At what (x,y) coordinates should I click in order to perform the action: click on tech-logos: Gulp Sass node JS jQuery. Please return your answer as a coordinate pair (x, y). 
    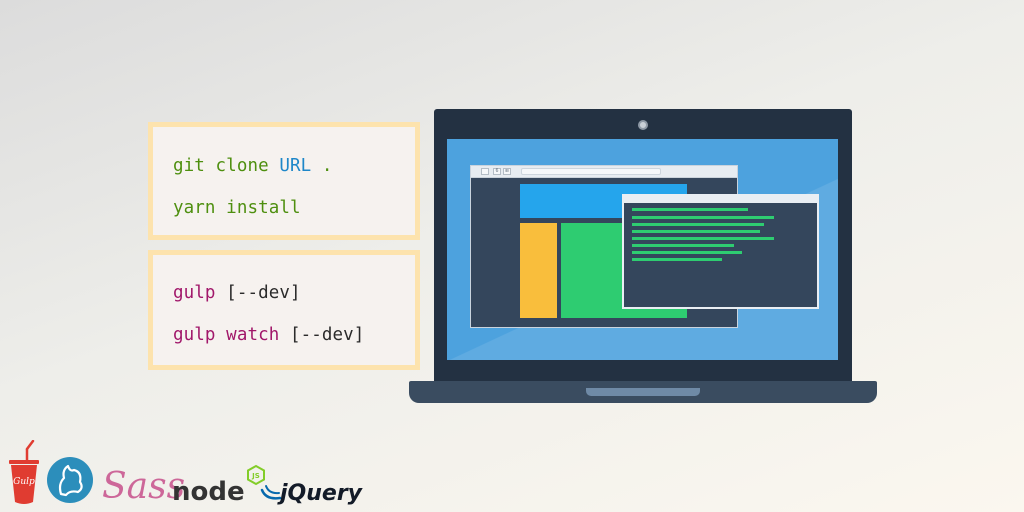
    Looking at the image, I should click on (186, 473).